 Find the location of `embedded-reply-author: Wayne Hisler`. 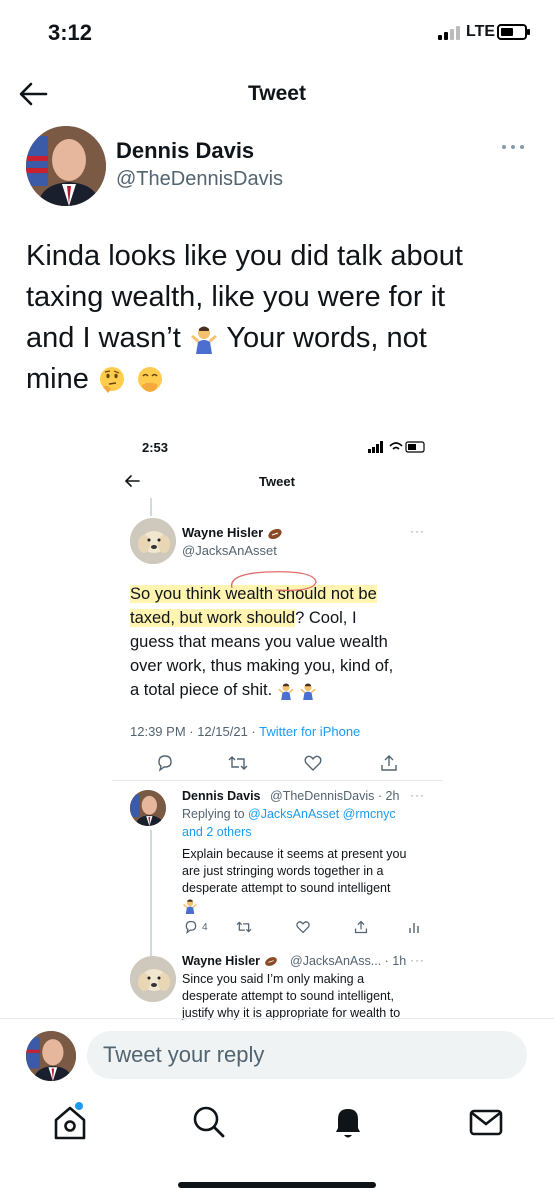

embedded-reply-author: Wayne Hisler is located at coordinates (230, 961).